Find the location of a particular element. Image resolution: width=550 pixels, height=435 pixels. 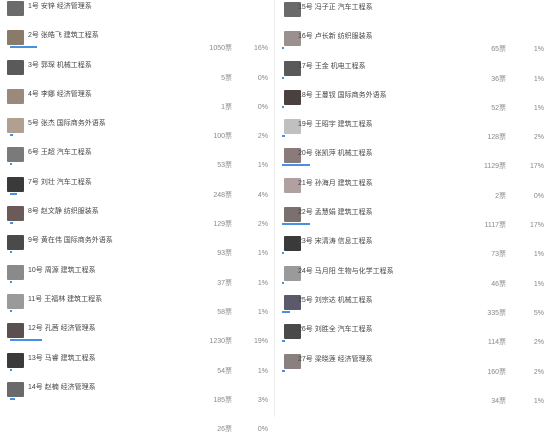

candidate-name: 9号 黄在伟 国际商务外语系 is located at coordinates (70, 241).